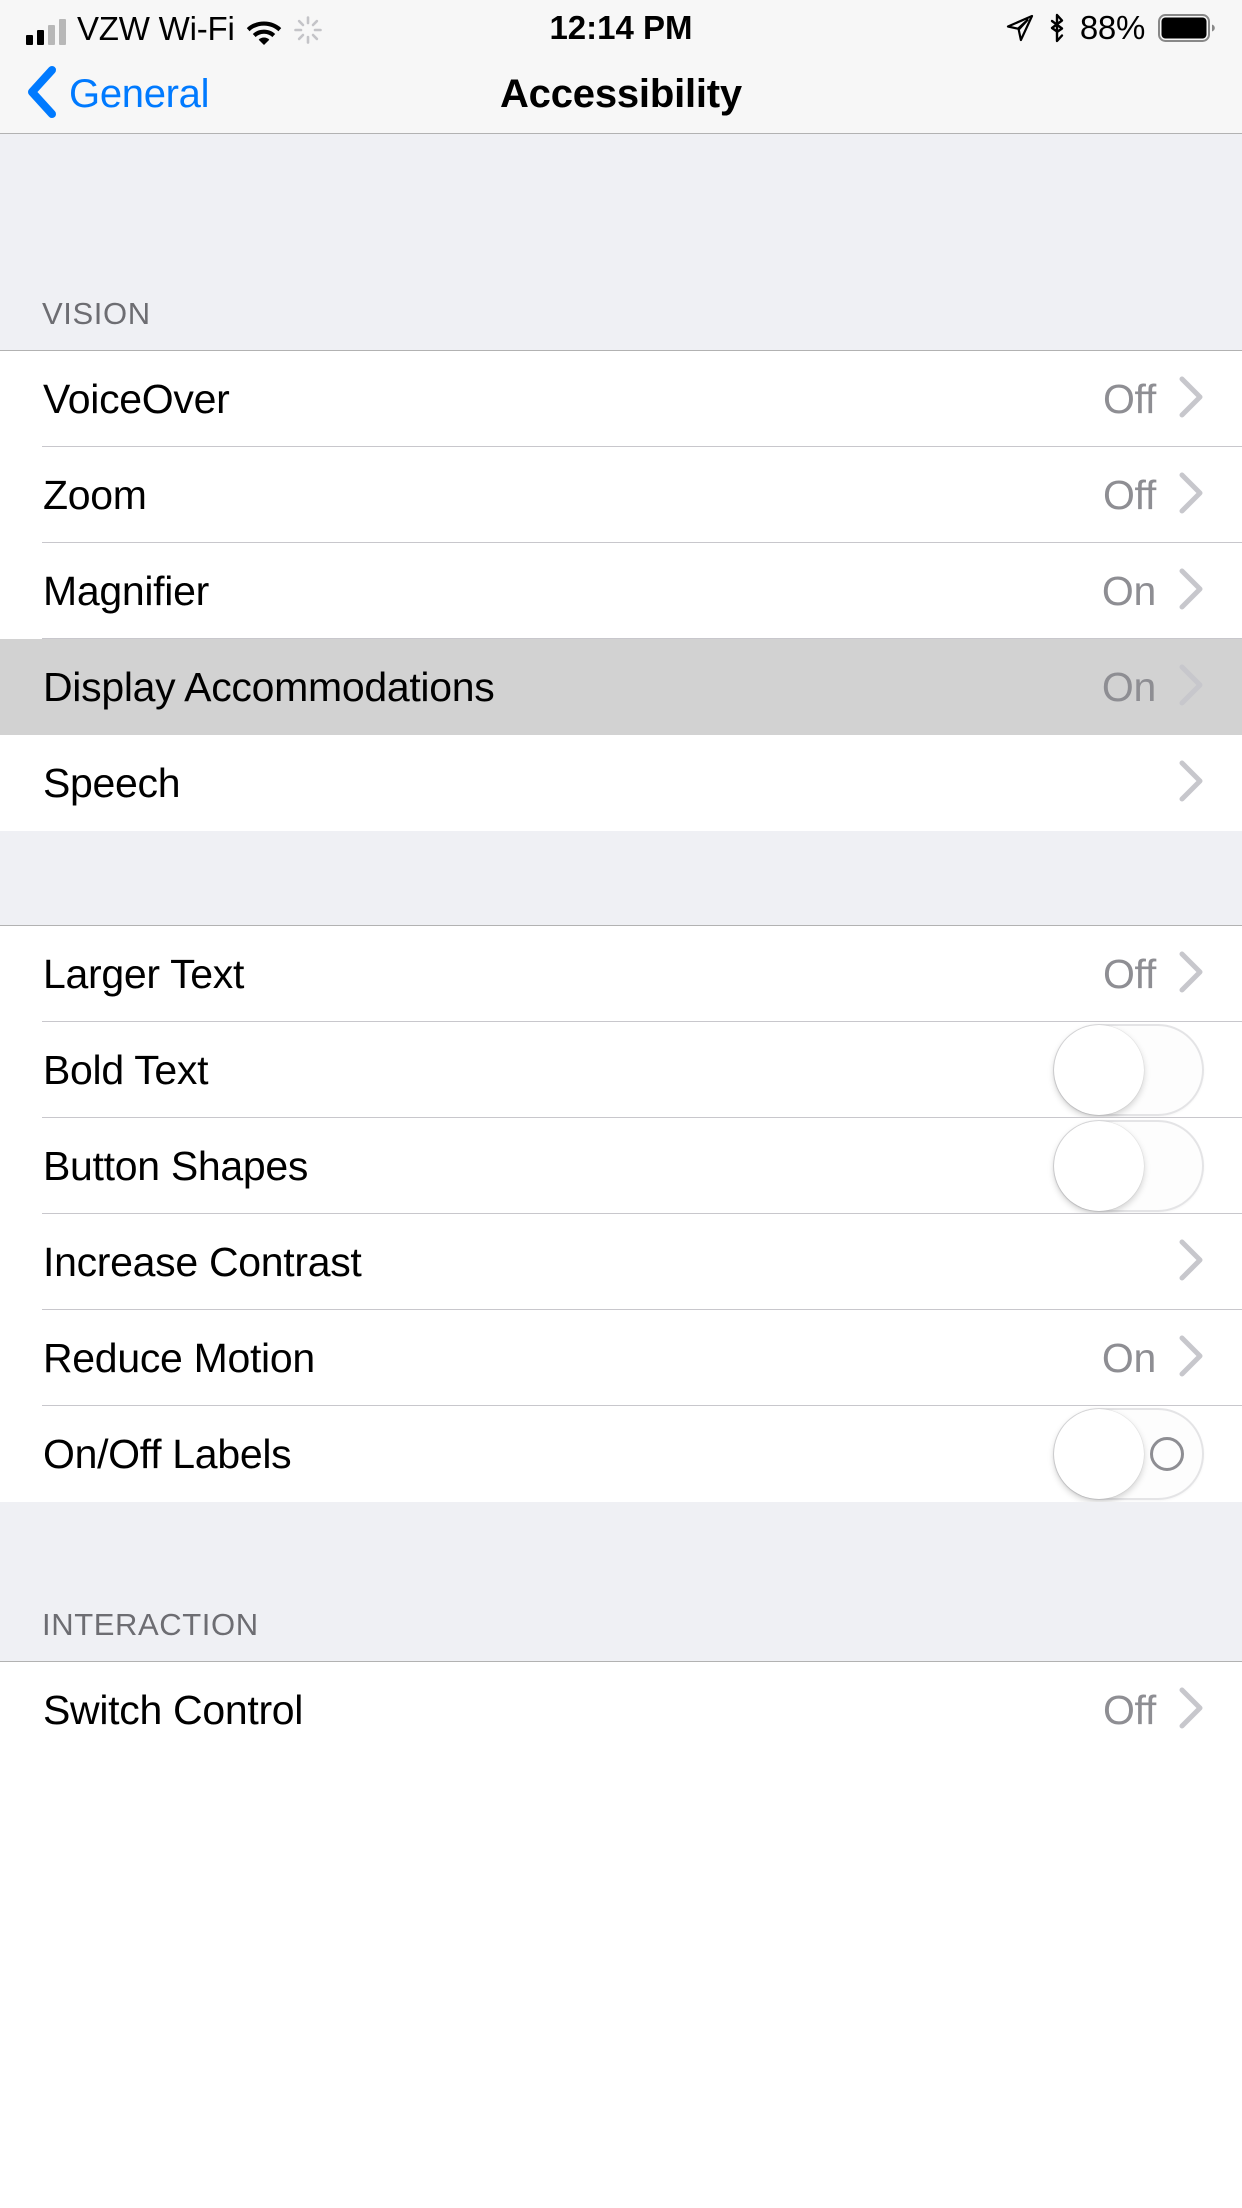  What do you see at coordinates (126, 1069) in the screenshot?
I see `row-label: Bold Text` at bounding box center [126, 1069].